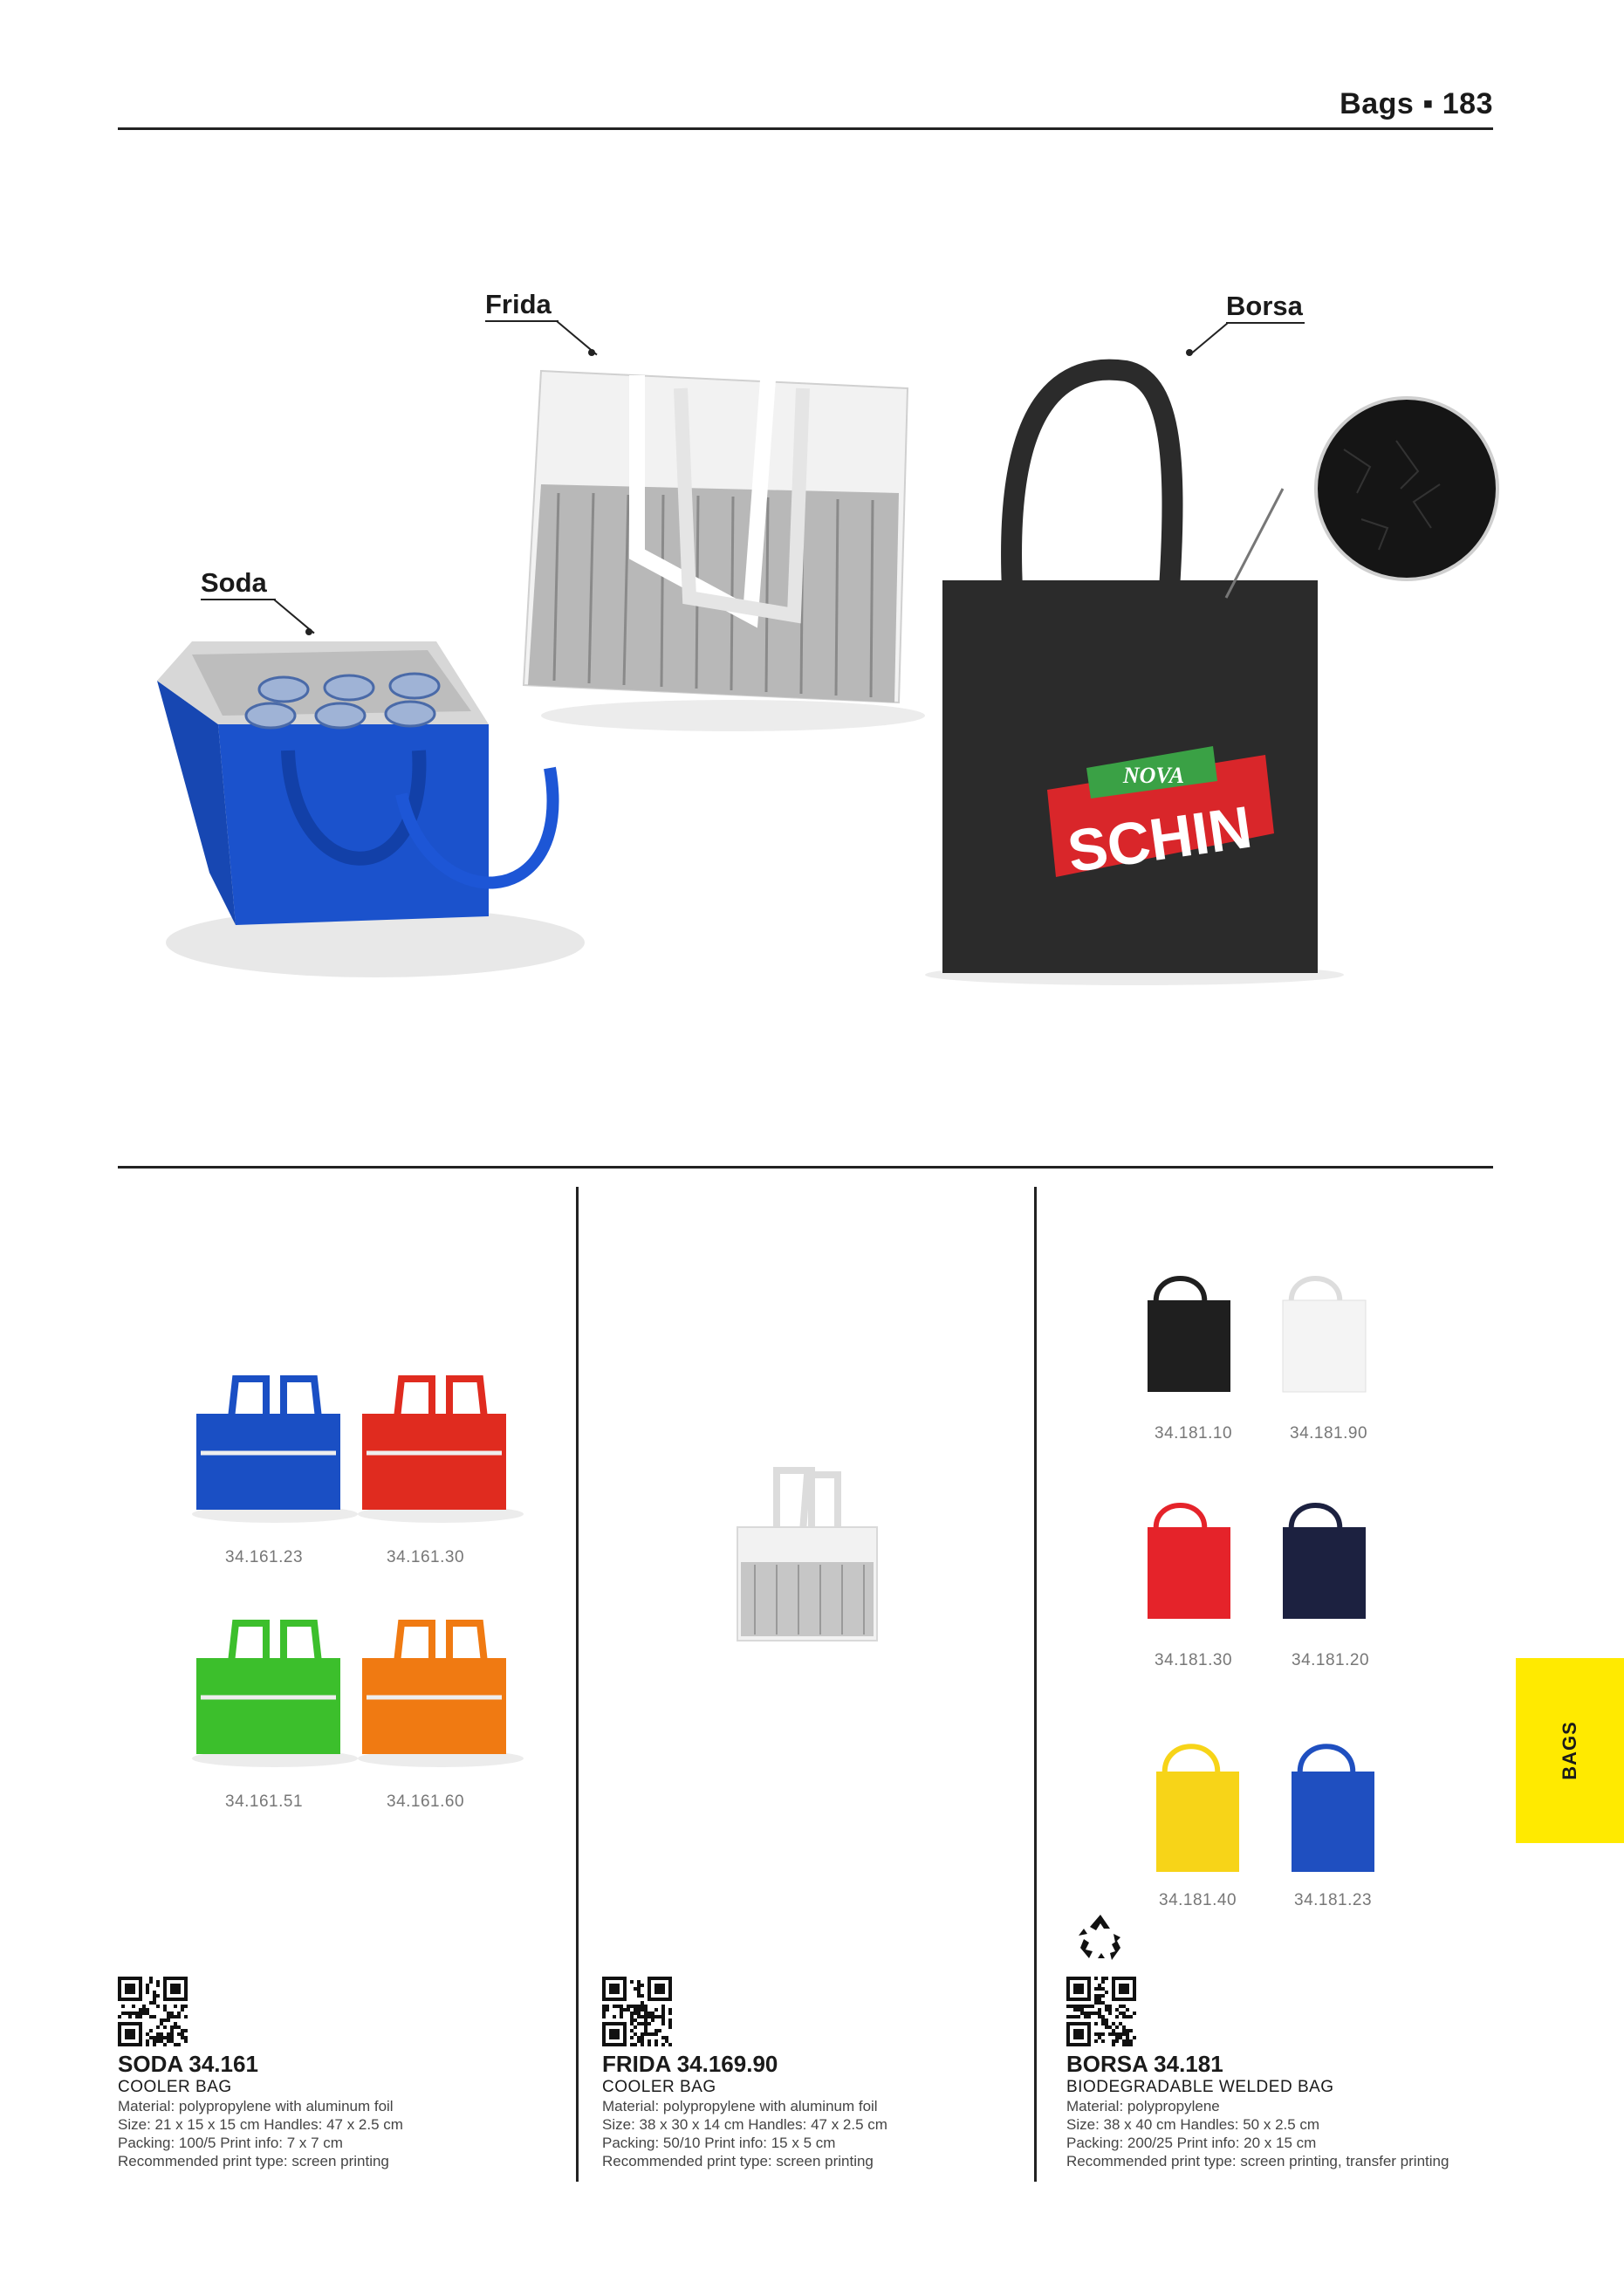  What do you see at coordinates (805, 1167) in the screenshot?
I see `section-divider` at bounding box center [805, 1167].